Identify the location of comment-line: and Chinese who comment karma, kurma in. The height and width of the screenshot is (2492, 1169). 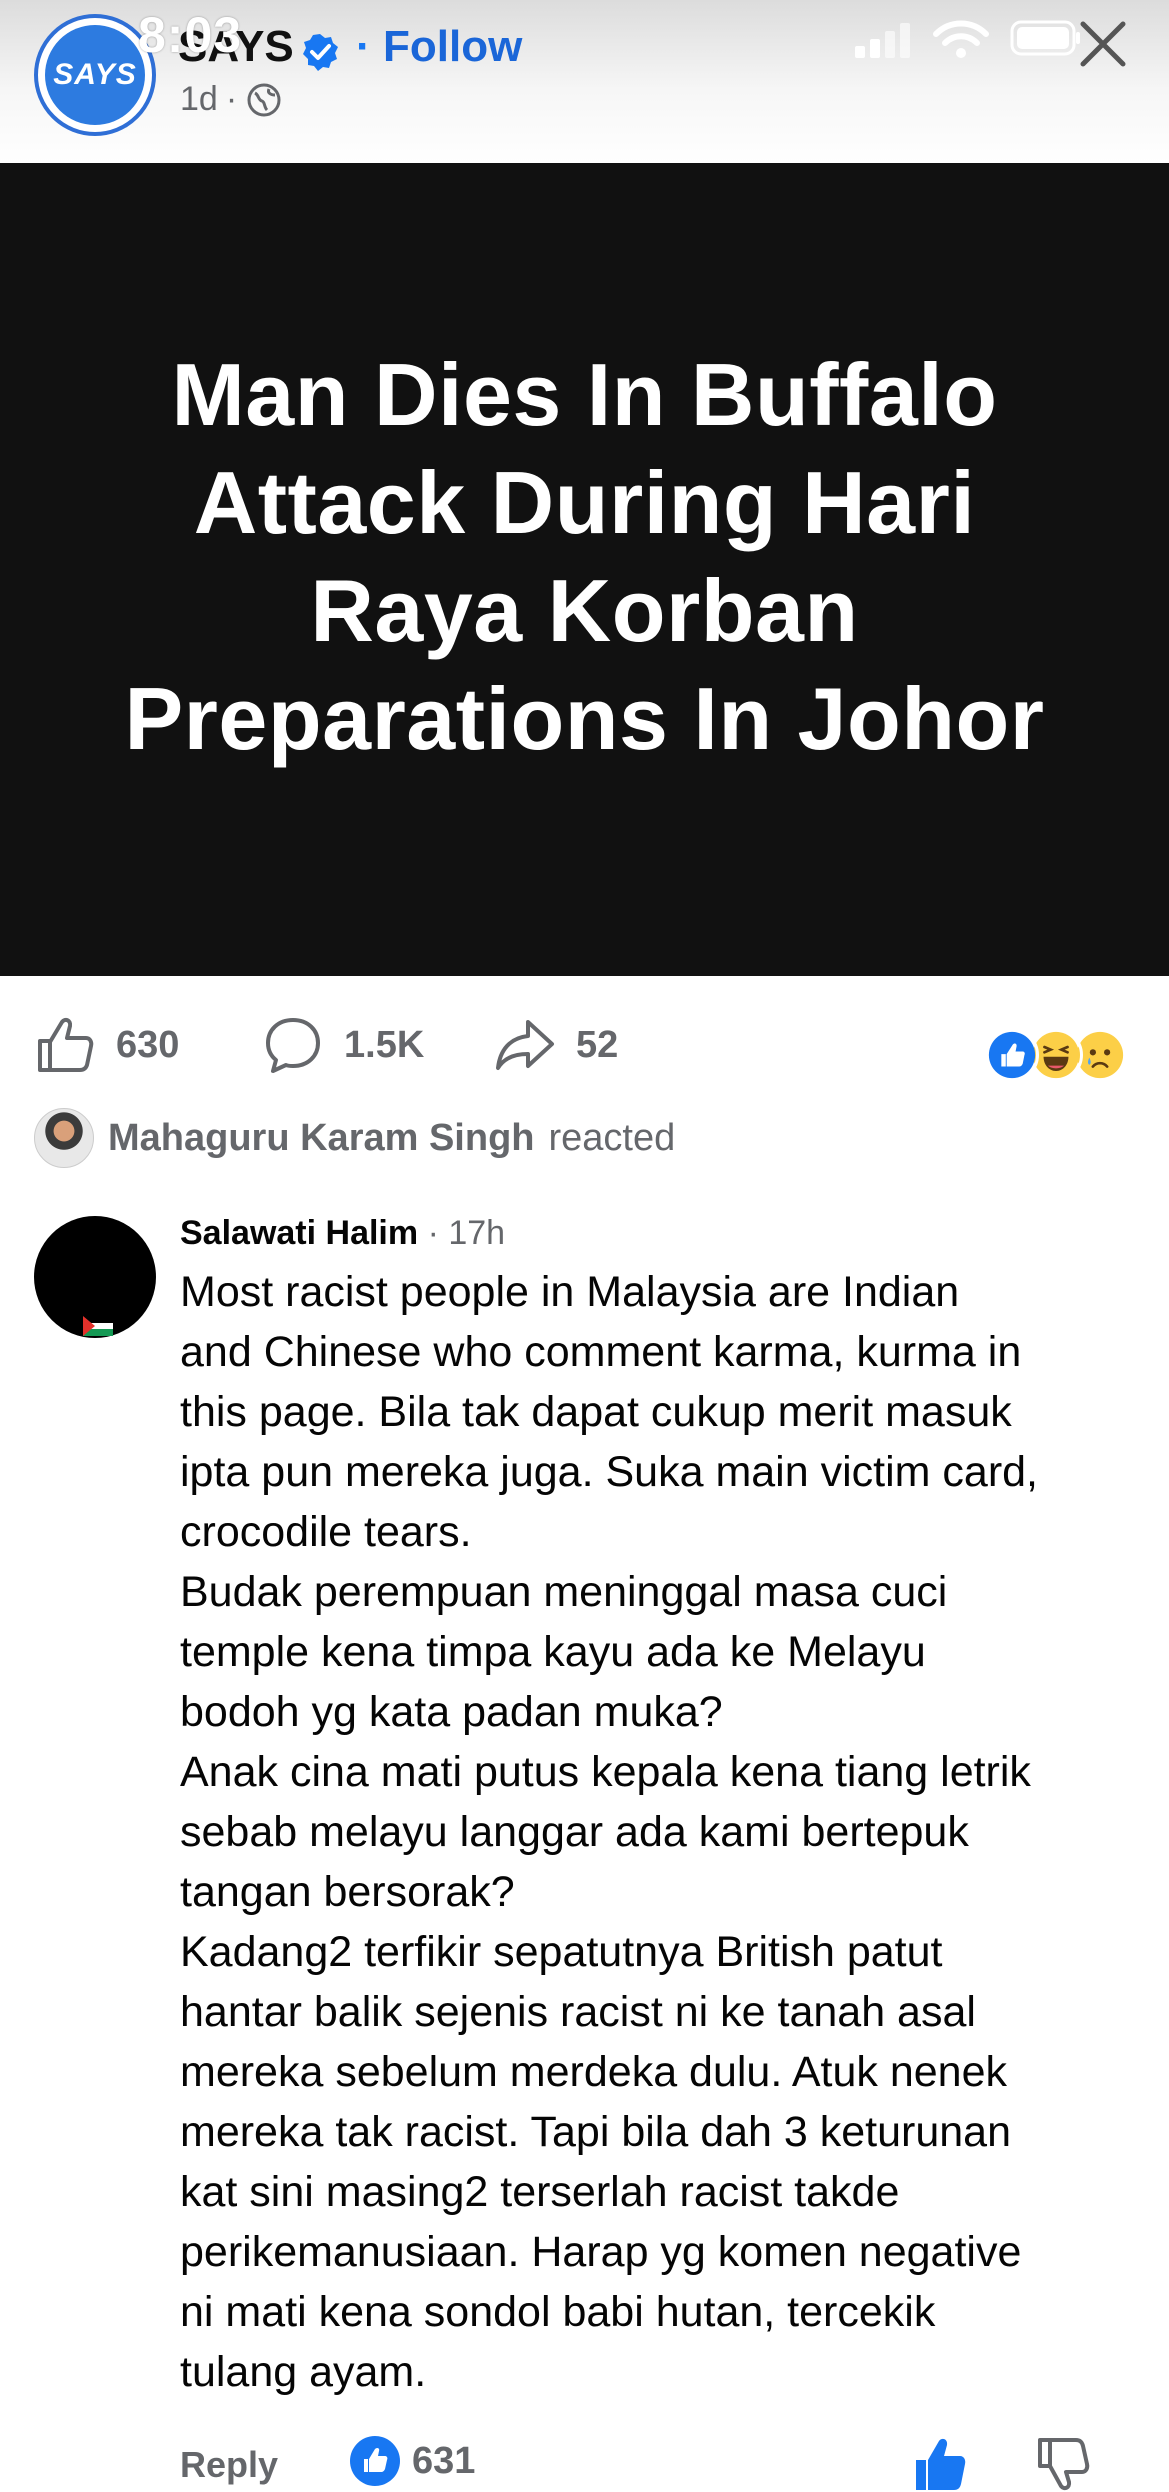
(601, 1352).